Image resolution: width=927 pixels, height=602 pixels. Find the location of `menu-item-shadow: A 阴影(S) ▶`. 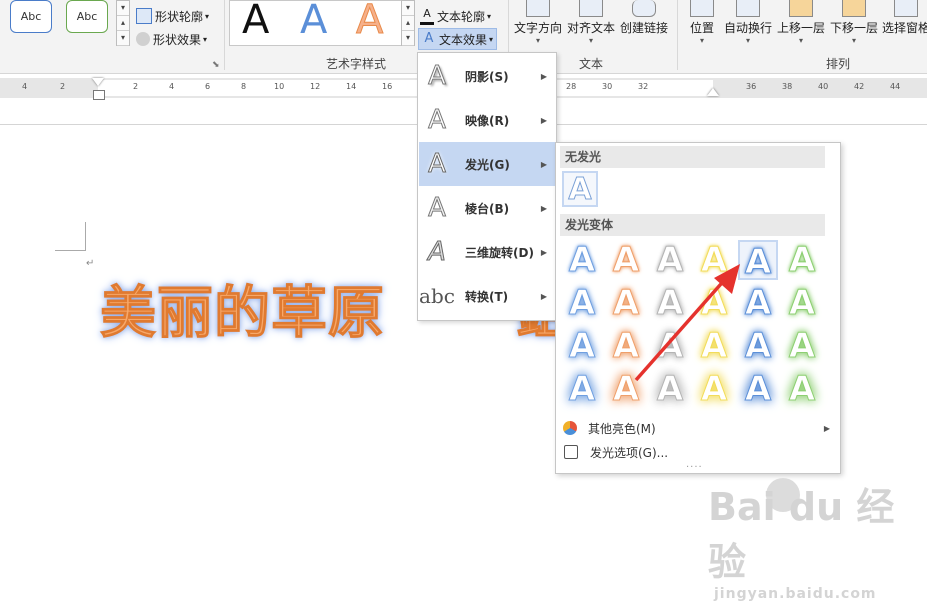

menu-item-shadow: A 阴影(S) ▶ is located at coordinates (487, 76).